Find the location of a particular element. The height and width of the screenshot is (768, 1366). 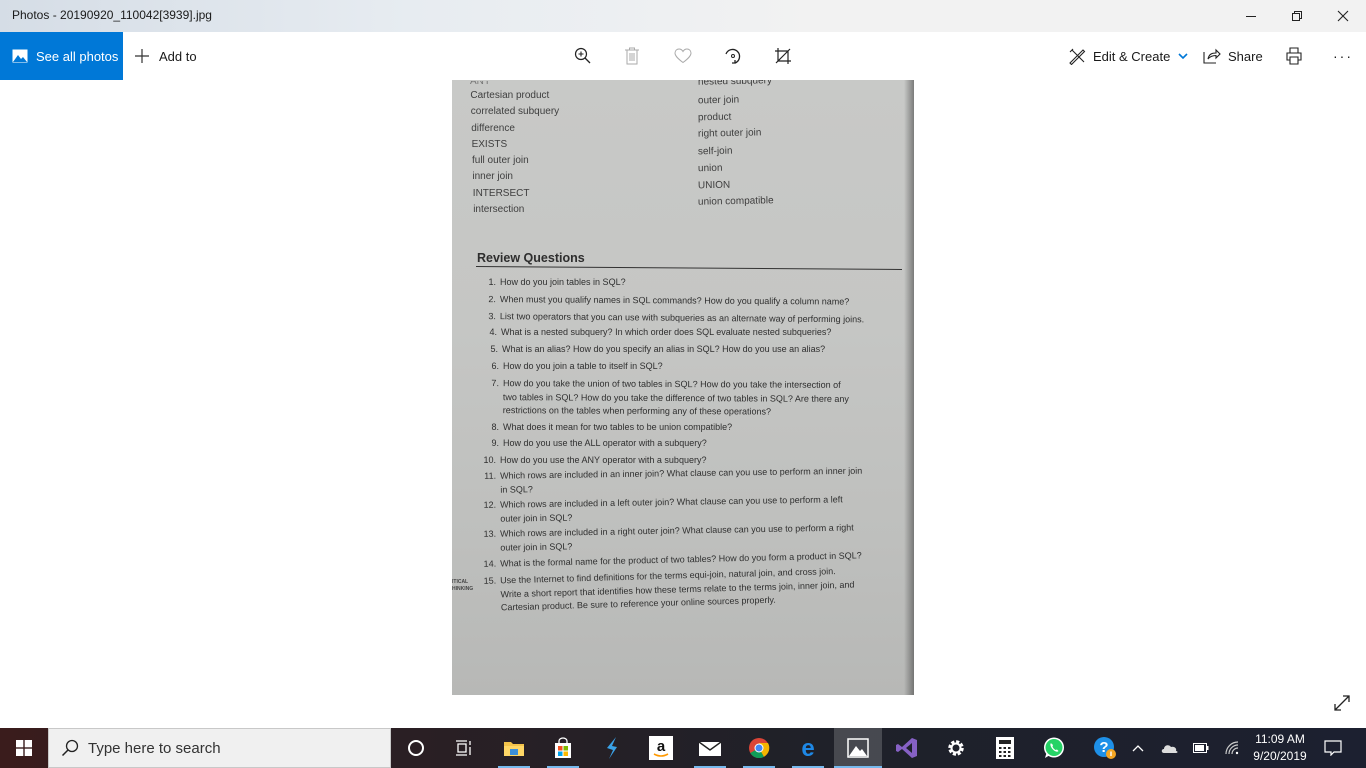

chrome-button is located at coordinates (759, 748).